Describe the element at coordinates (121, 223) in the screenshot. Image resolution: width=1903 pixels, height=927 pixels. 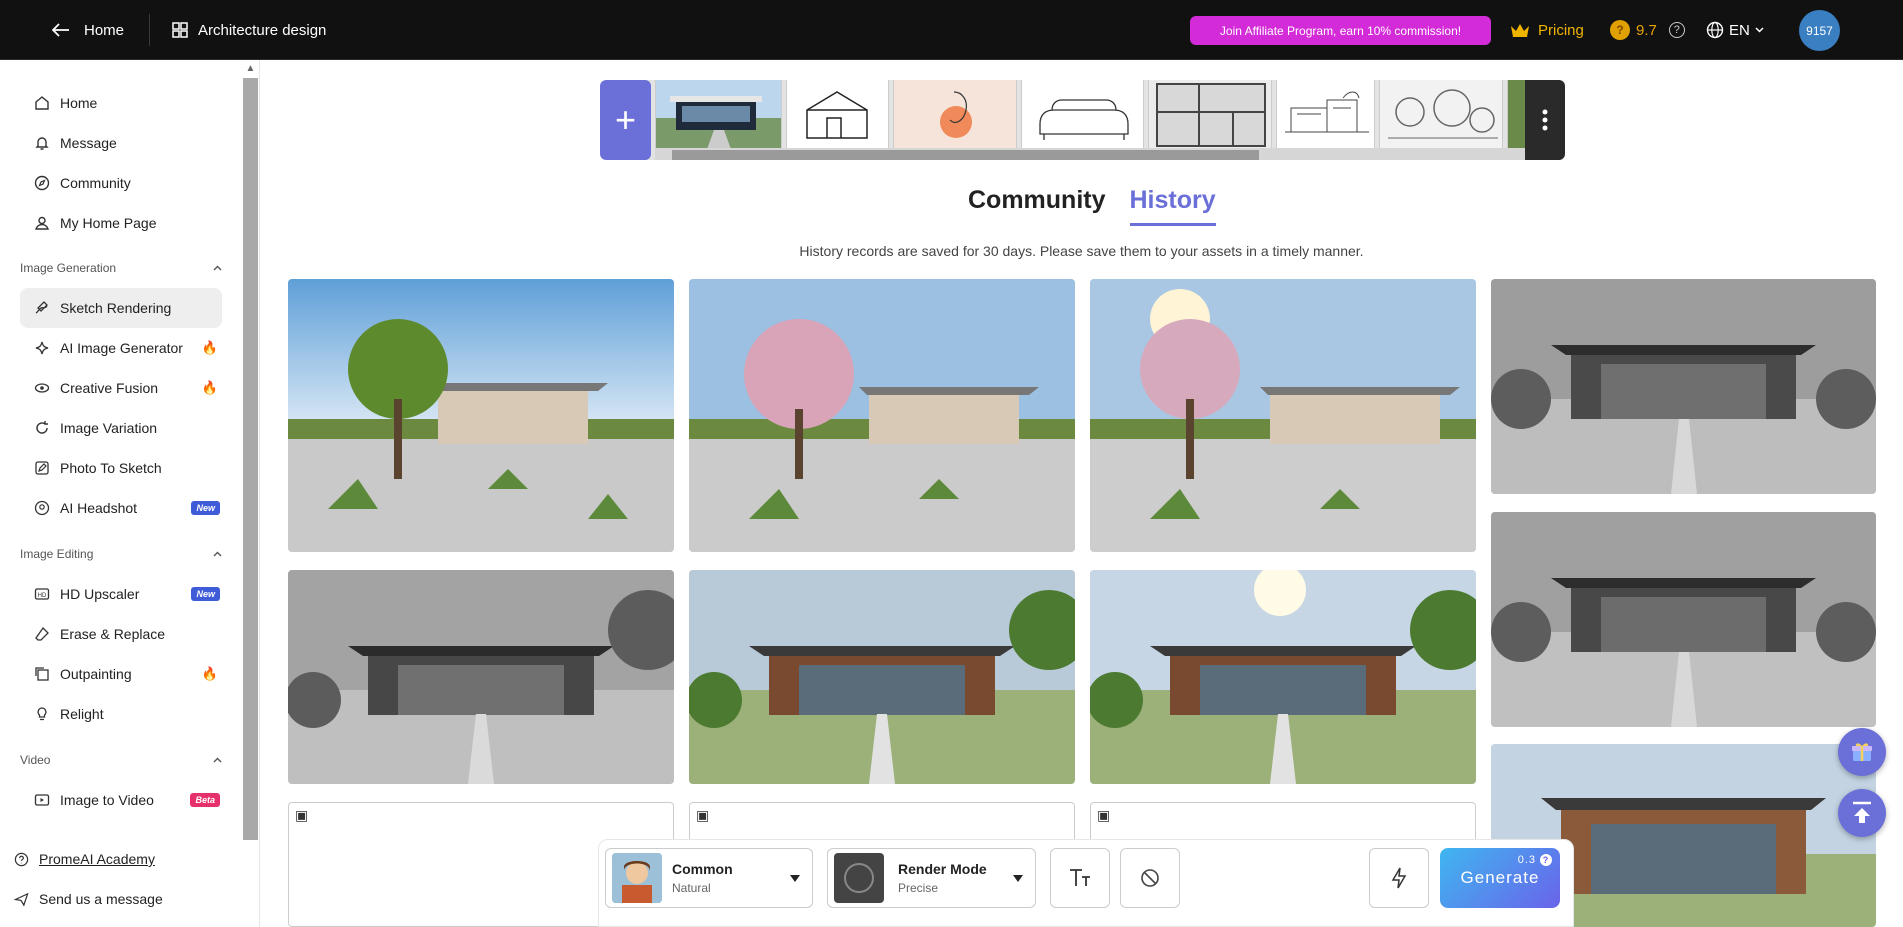
I see `sidebar-item-my-home-page: My Home Page` at that location.